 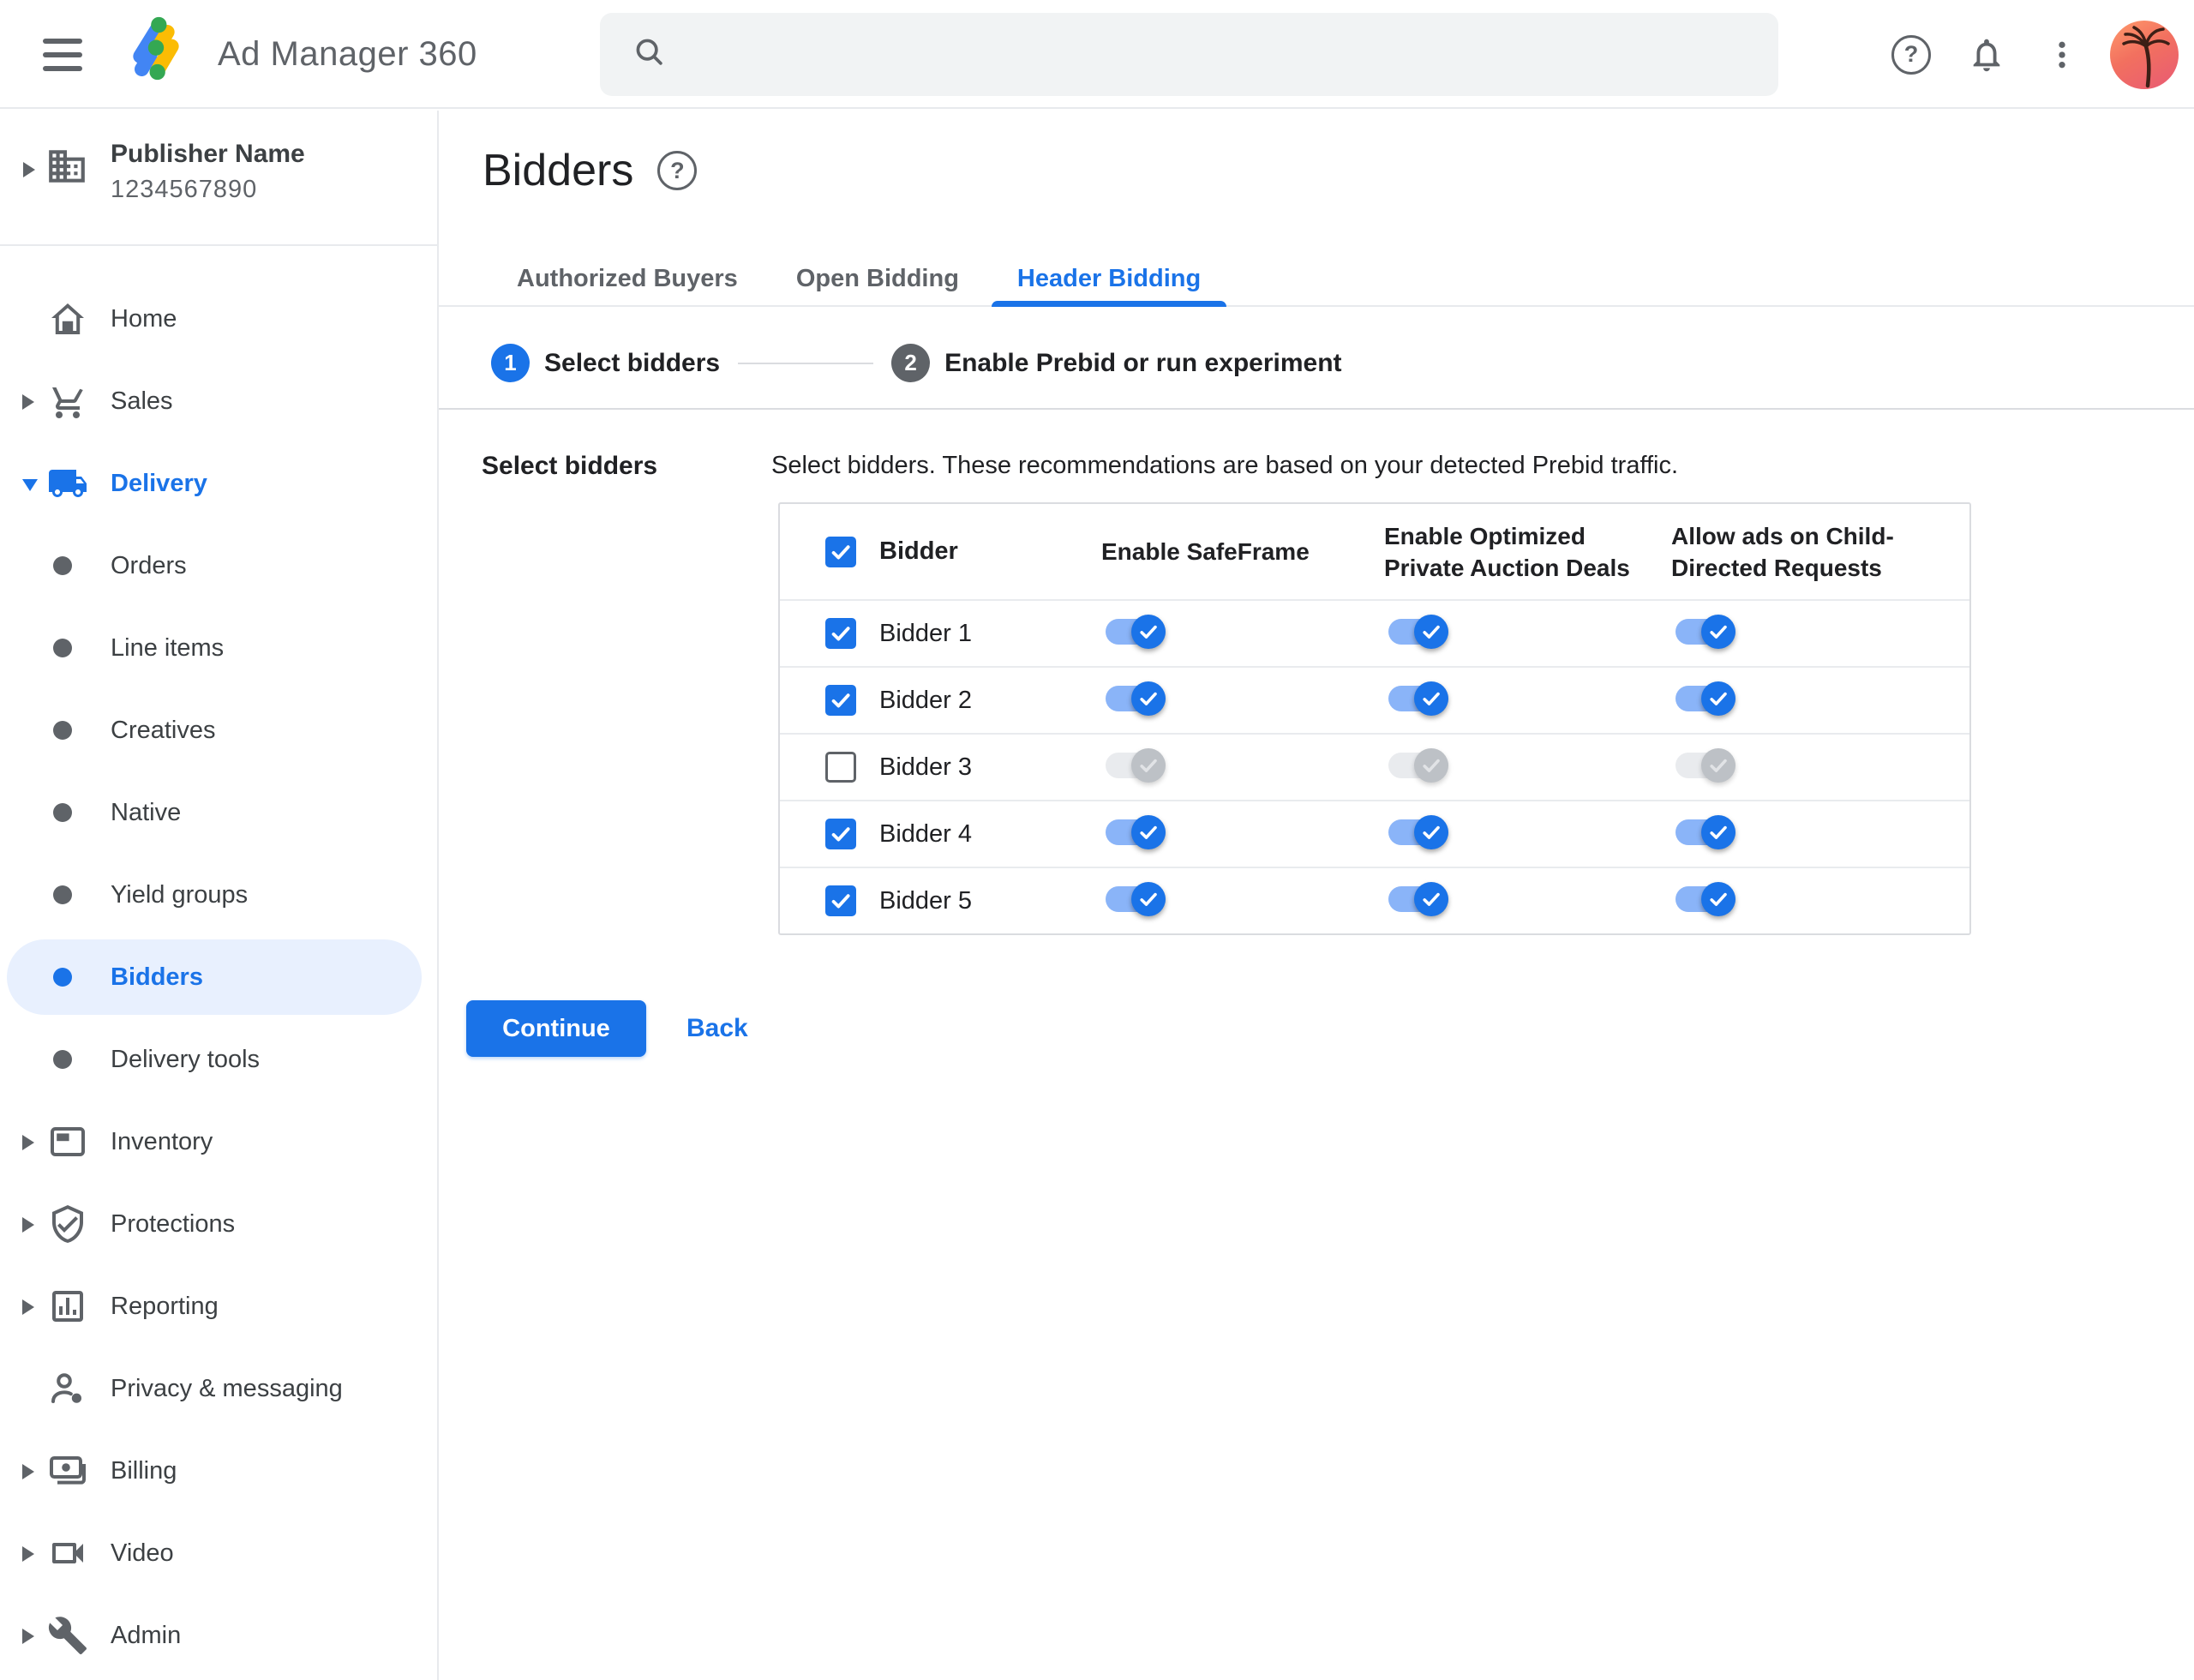 What do you see at coordinates (186, 1059) in the screenshot?
I see `sidebar-item-label: Delivery tools` at bounding box center [186, 1059].